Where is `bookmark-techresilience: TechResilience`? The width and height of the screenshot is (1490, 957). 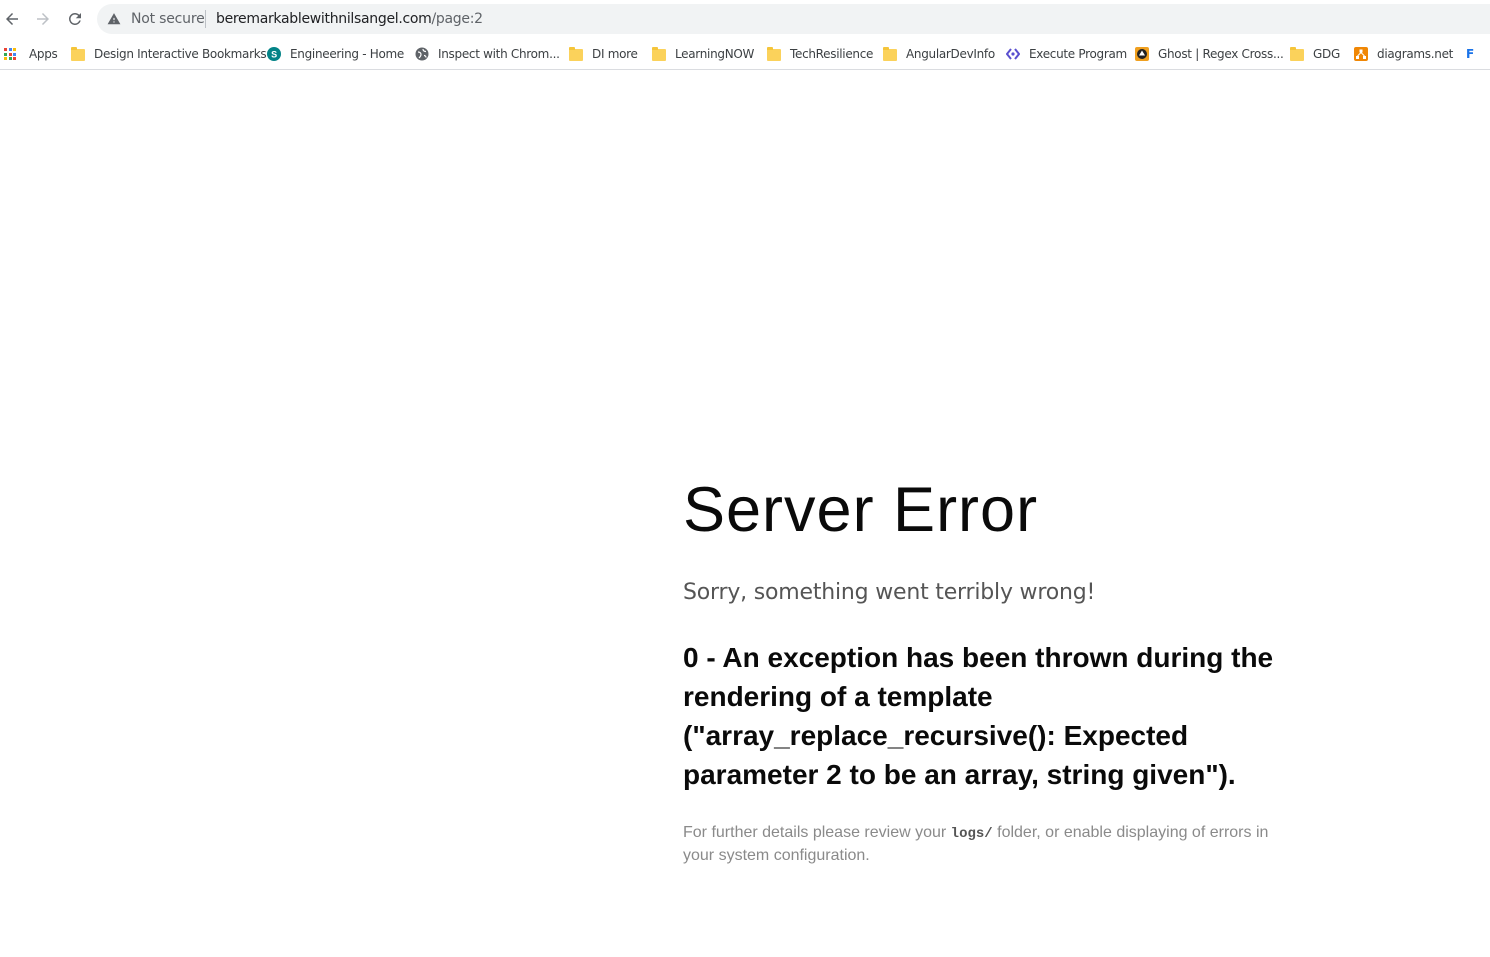
bookmark-techresilience: TechResilience is located at coordinates (820, 53).